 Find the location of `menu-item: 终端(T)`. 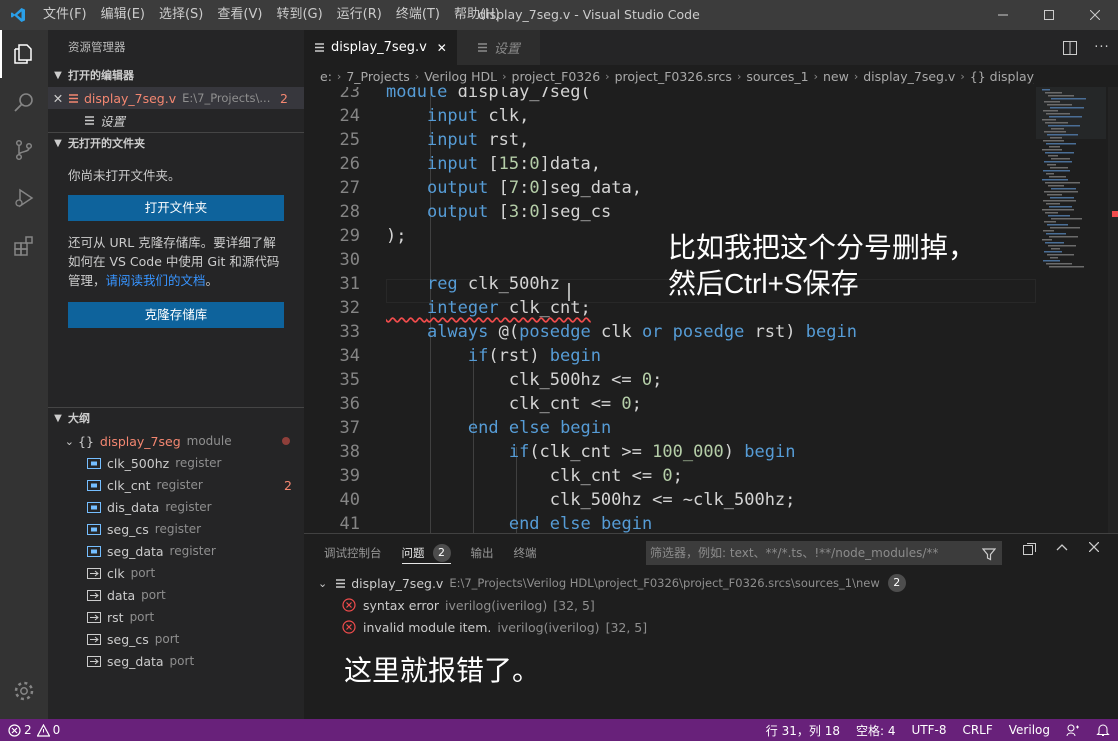

menu-item: 终端(T) is located at coordinates (418, 15).